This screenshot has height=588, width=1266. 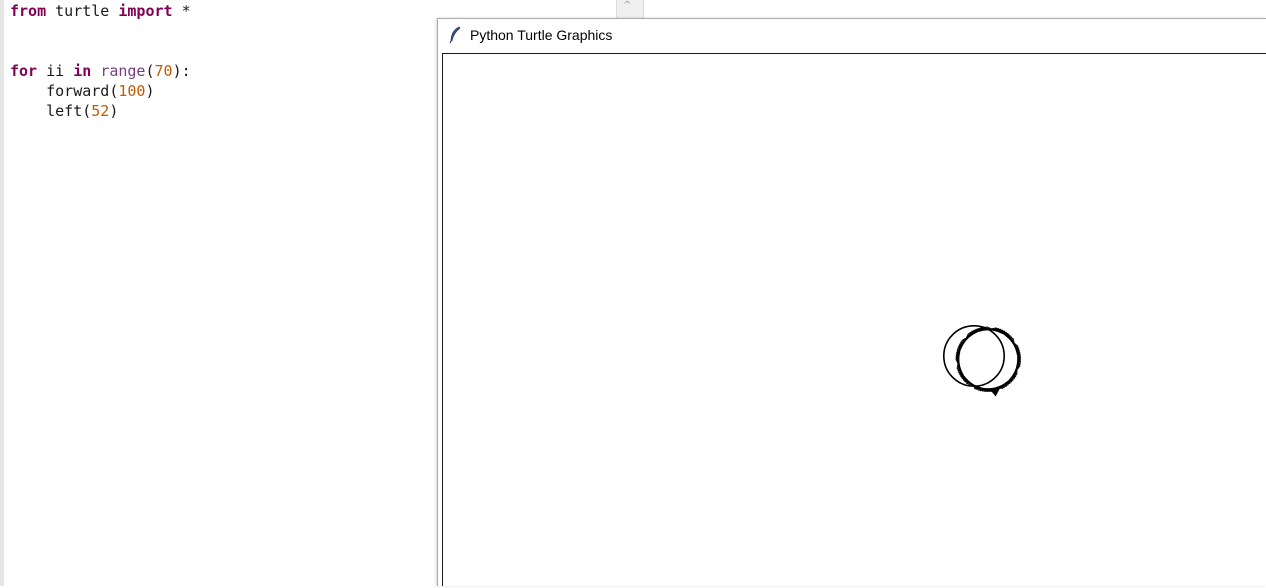 I want to click on code-line: for ii in range(70):, so click(x=100, y=71).